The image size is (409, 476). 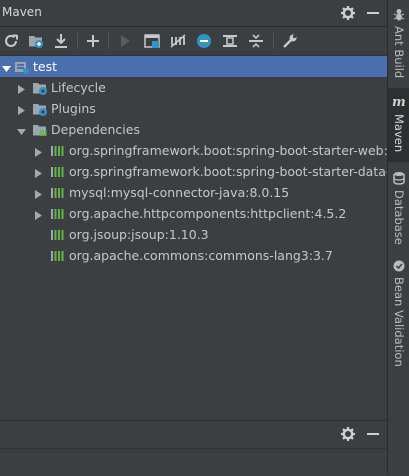 What do you see at coordinates (193, 108) in the screenshot?
I see `tree-node-plugins: Plugins` at bounding box center [193, 108].